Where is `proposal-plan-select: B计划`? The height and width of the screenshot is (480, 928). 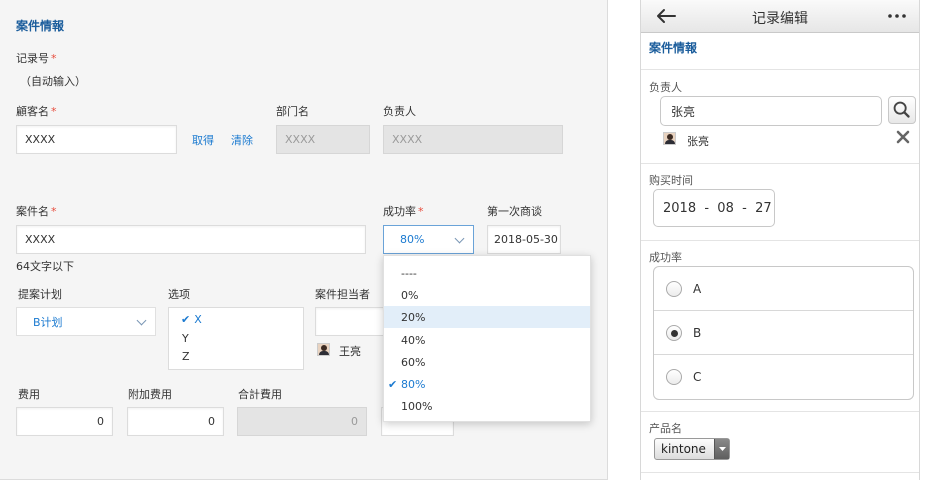
proposal-plan-select: B计划 is located at coordinates (86, 321).